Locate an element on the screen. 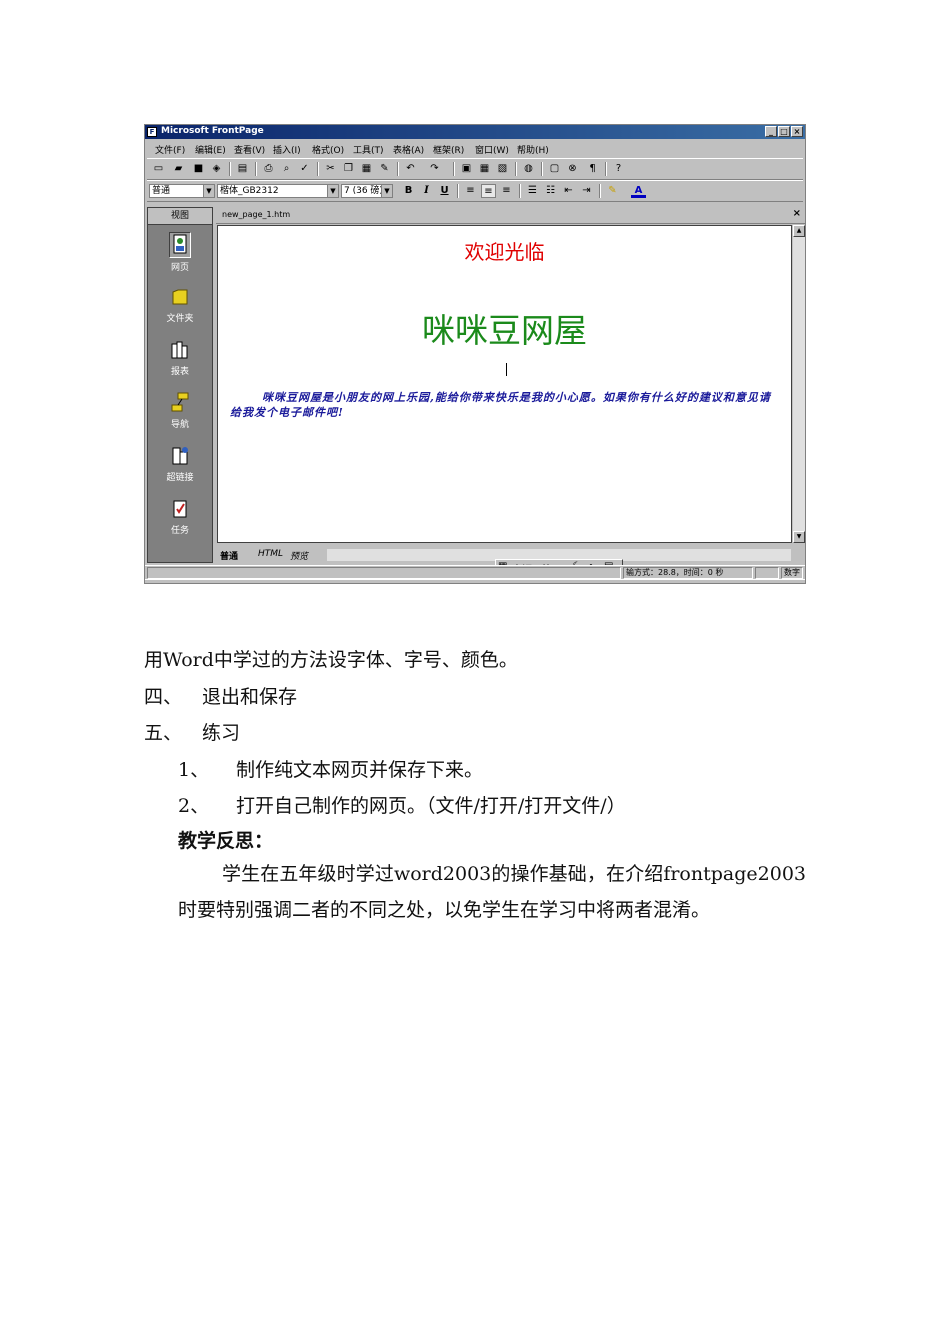 Image resolution: width=950 pixels, height=1344 pixels. exercise-1-text: 制作纯文本网页并保存下来。 is located at coordinates (360, 770).